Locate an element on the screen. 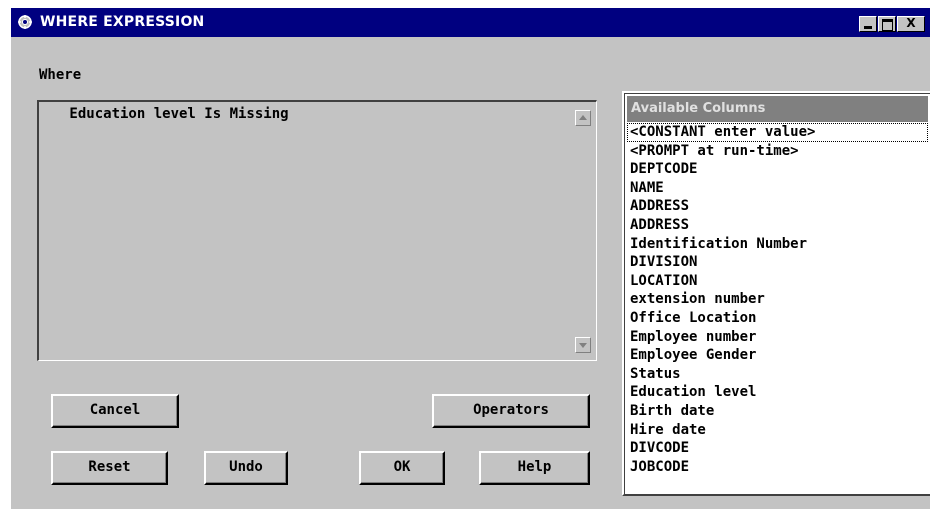 The width and height of the screenshot is (930, 509). column-item: Hire date is located at coordinates (777, 430).